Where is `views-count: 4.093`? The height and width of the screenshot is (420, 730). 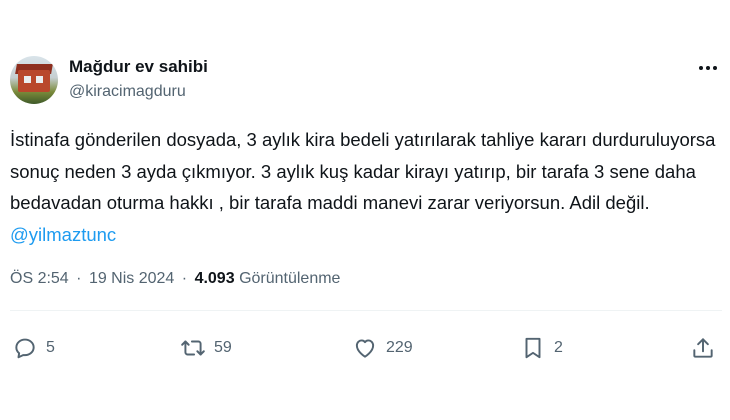 views-count: 4.093 is located at coordinates (214, 278).